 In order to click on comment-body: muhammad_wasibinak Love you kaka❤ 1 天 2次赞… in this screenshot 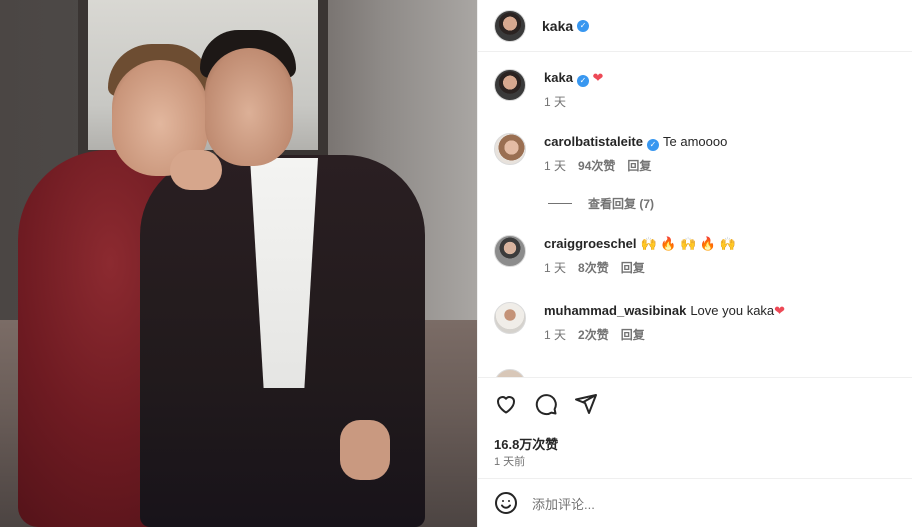, I will do `click(664, 322)`.